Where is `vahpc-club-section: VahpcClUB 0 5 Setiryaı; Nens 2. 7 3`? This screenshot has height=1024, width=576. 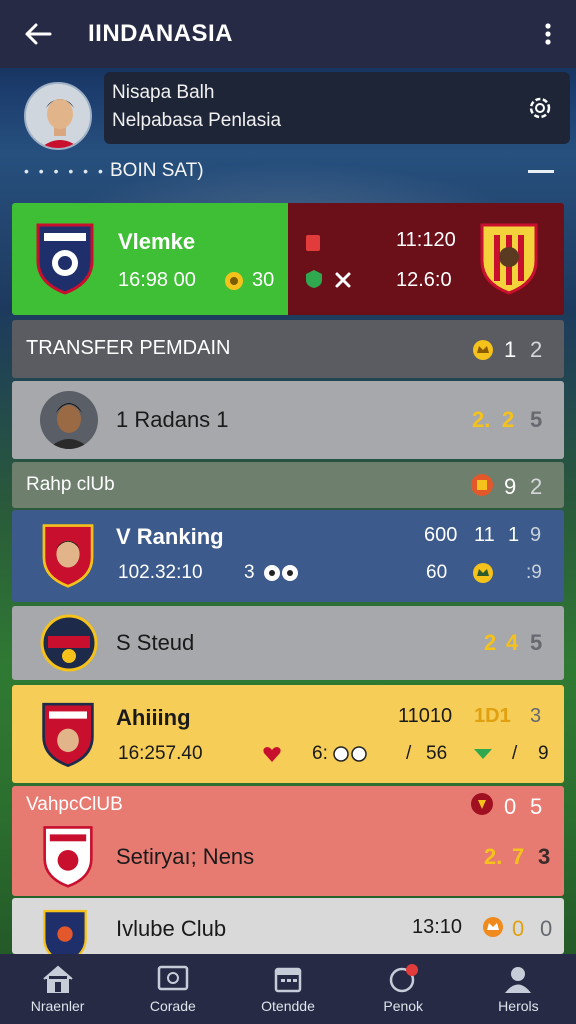 vahpc-club-section: VahpcClUB 0 5 Setiryaı; Nens 2. 7 3 is located at coordinates (288, 841).